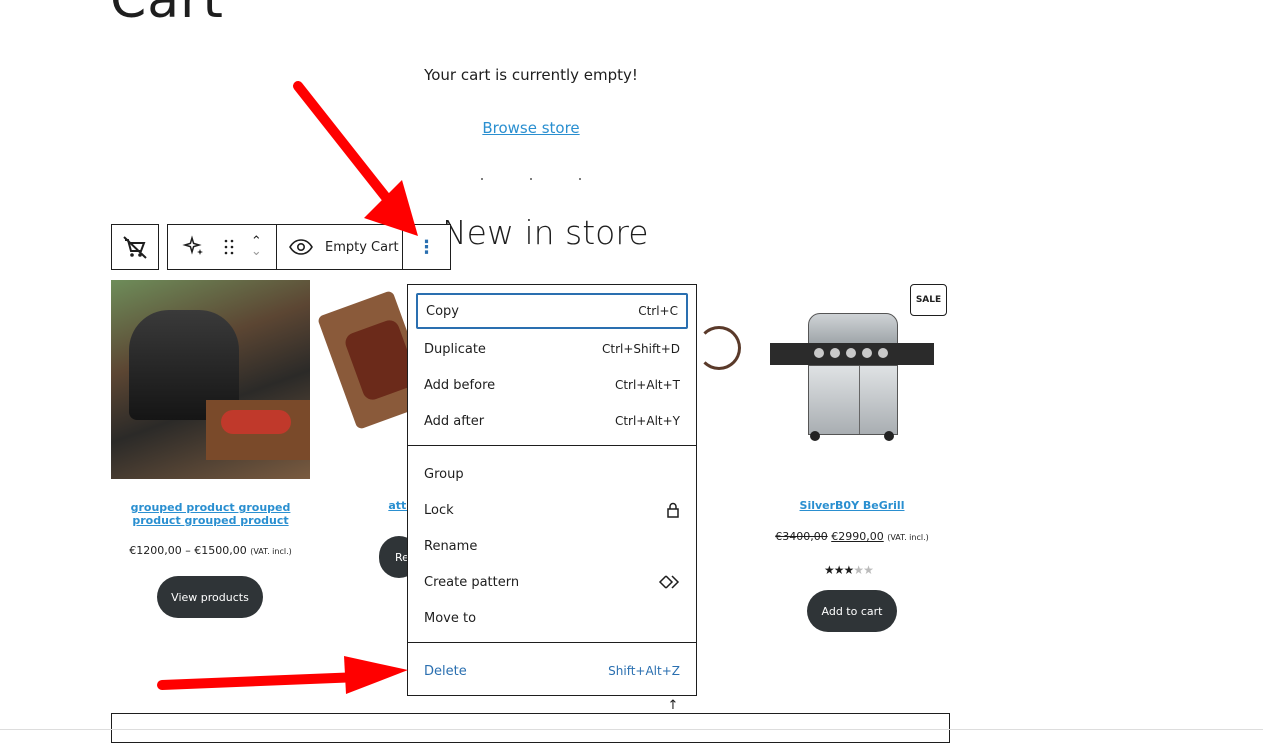  What do you see at coordinates (719, 348) in the screenshot?
I see `illustration-shape` at bounding box center [719, 348].